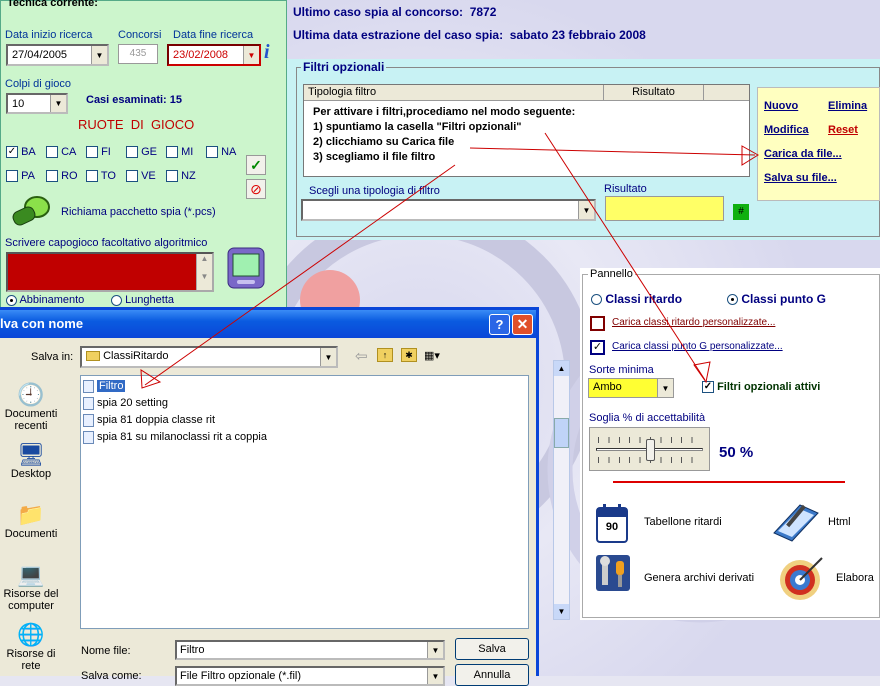  I want to click on up-folder-icon: ↑, so click(385, 355).